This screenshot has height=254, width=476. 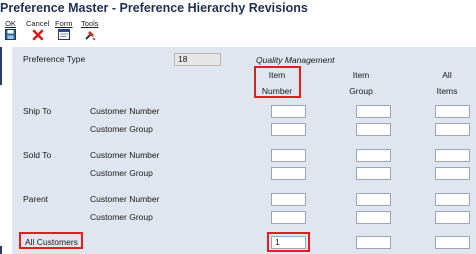 I want to click on preference-type-label: Preference Type, so click(x=54, y=59).